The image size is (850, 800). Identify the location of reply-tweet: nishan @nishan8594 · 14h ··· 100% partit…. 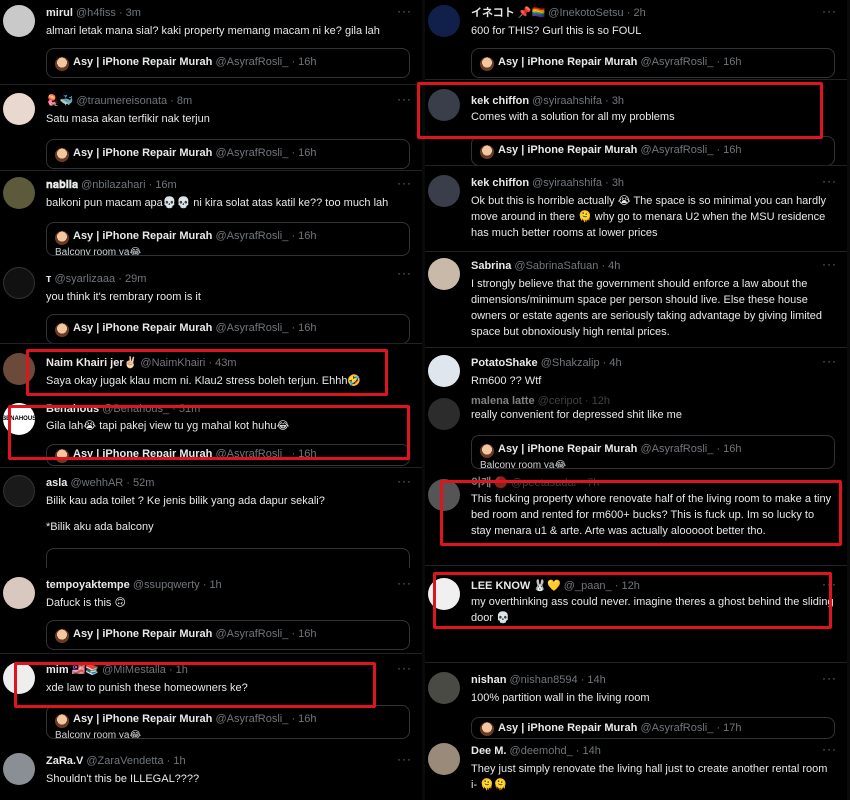
(636, 703).